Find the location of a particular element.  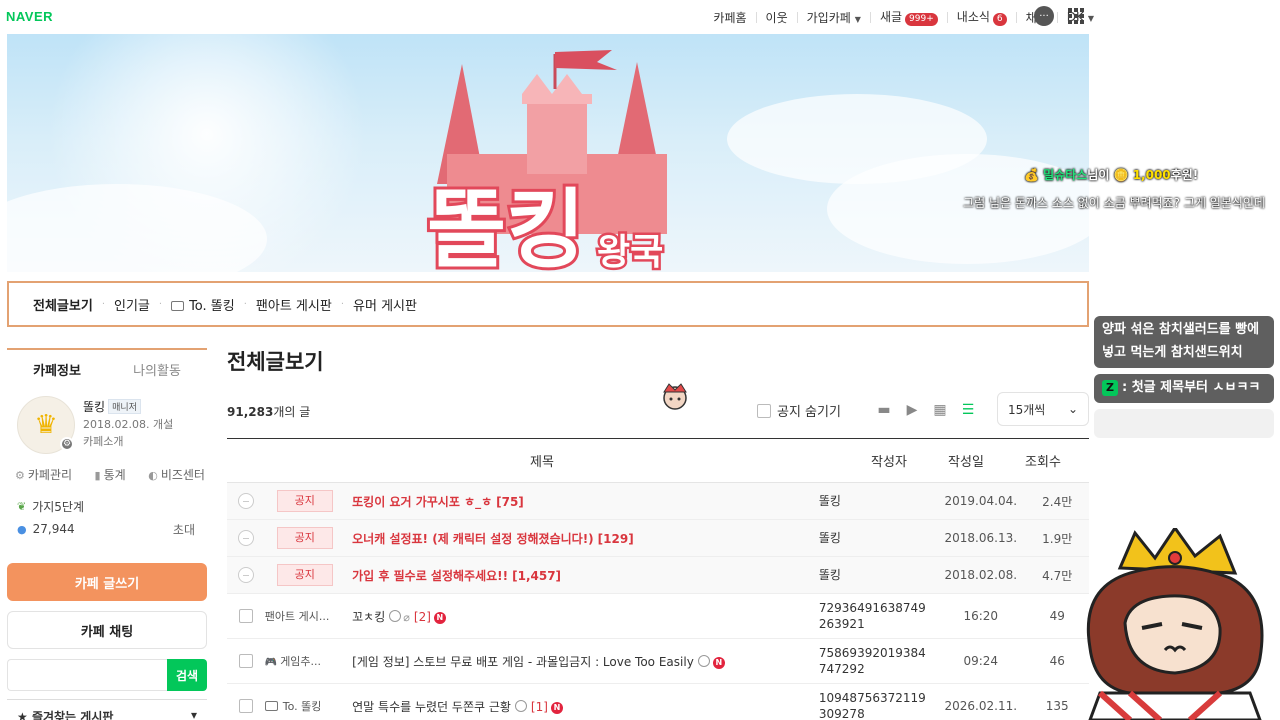

chat-bubble-icon: ··· is located at coordinates (1044, 16).